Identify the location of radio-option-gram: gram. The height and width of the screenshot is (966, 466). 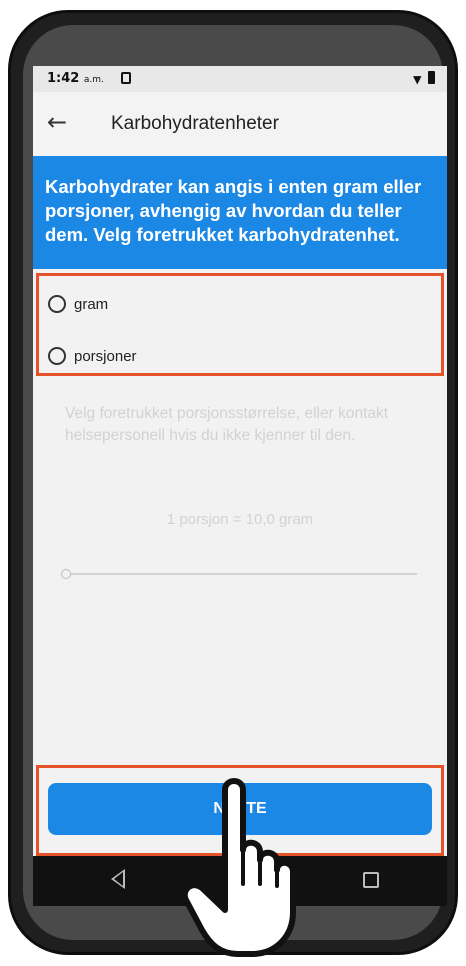
(78, 304).